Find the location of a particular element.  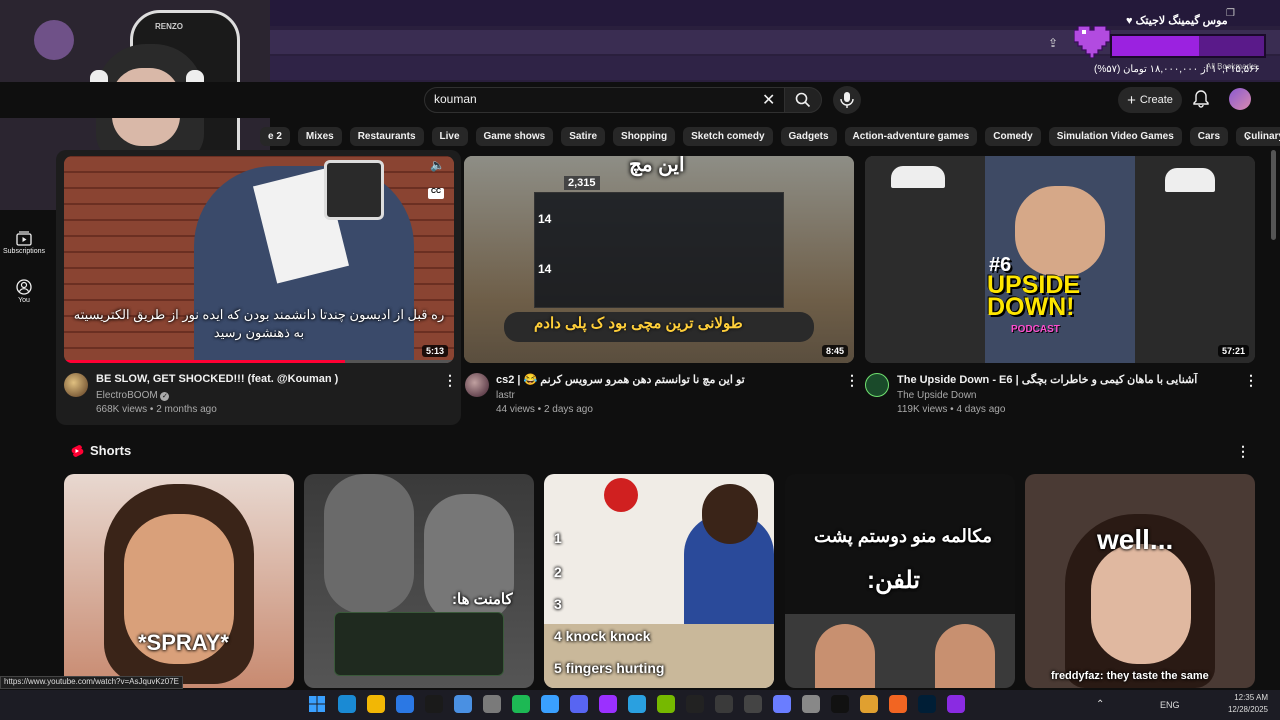

short-card: well... freddyfaz: they taste the same is located at coordinates (1140, 581).